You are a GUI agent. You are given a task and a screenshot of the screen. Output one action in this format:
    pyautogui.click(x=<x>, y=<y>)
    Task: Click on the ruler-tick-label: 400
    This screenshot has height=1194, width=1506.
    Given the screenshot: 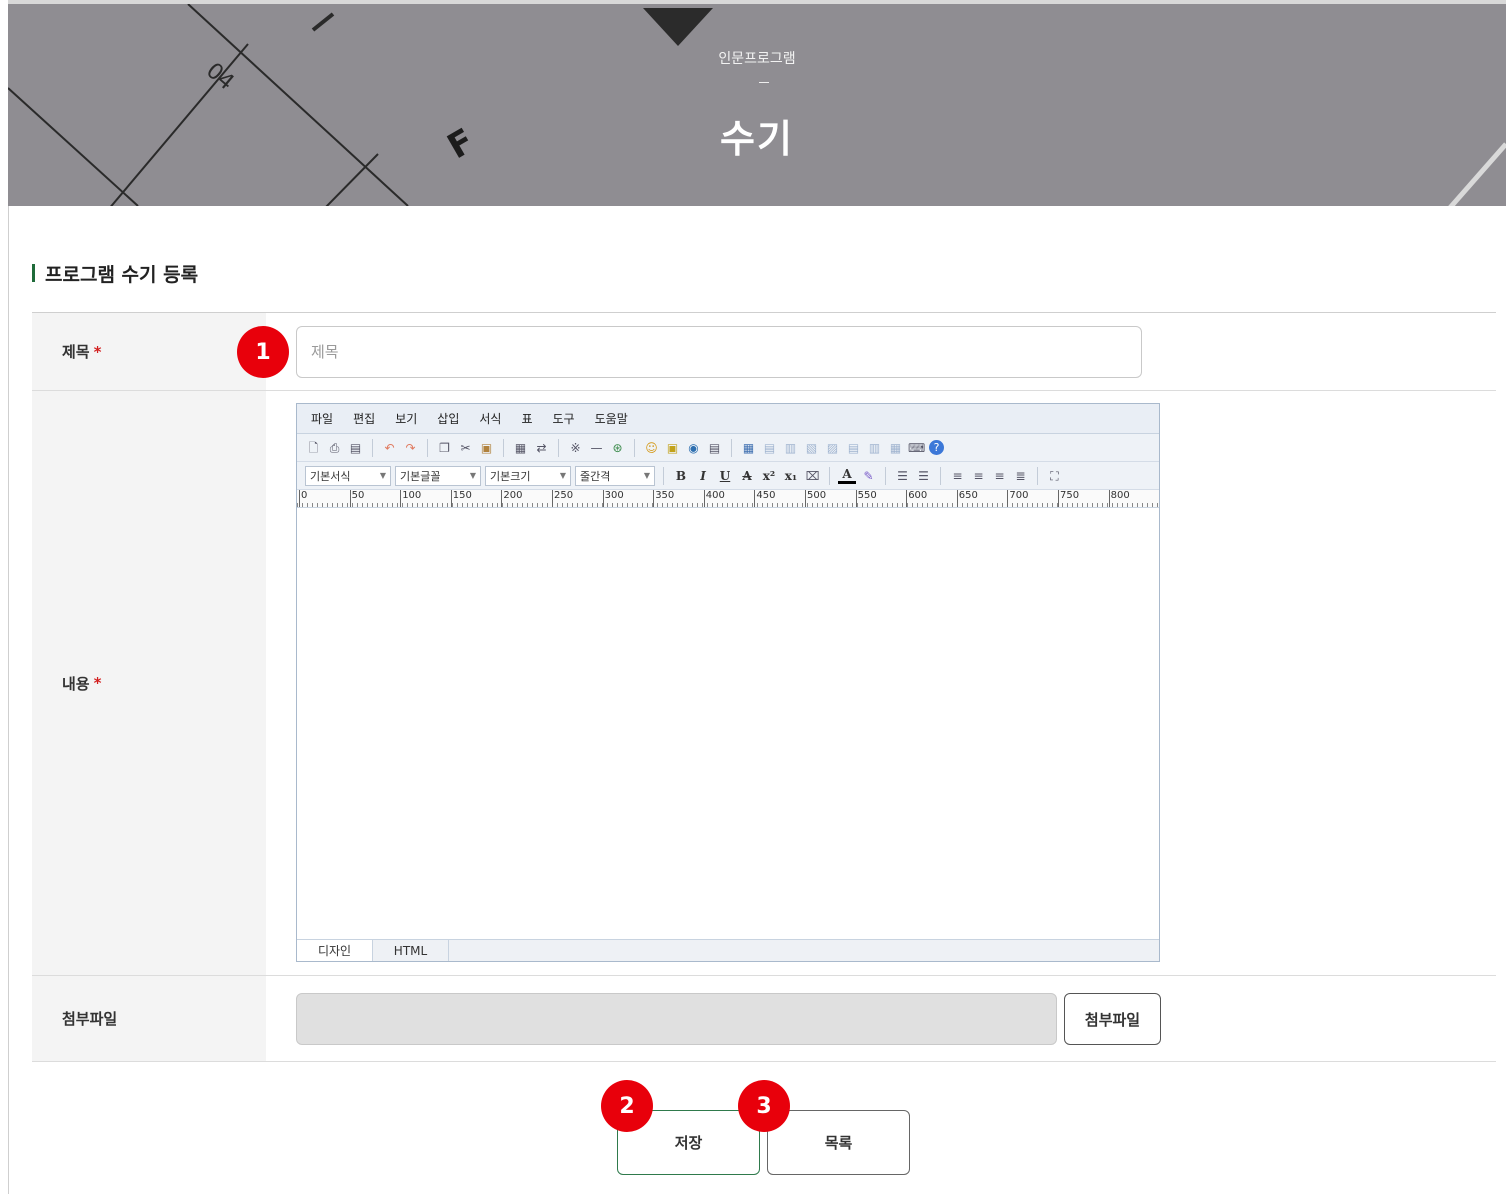 What is the action you would take?
    pyautogui.click(x=714, y=498)
    